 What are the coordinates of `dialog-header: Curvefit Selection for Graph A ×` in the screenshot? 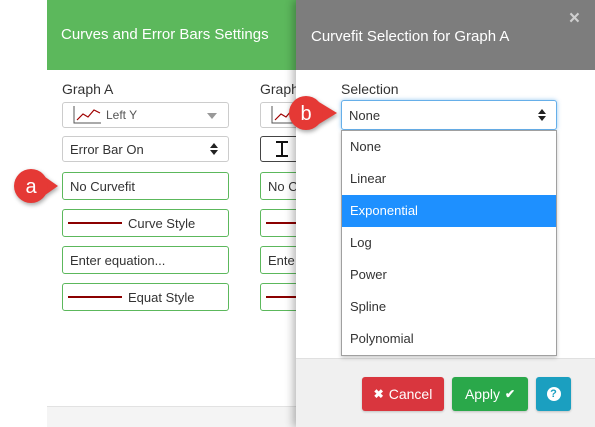 It's located at (445, 35).